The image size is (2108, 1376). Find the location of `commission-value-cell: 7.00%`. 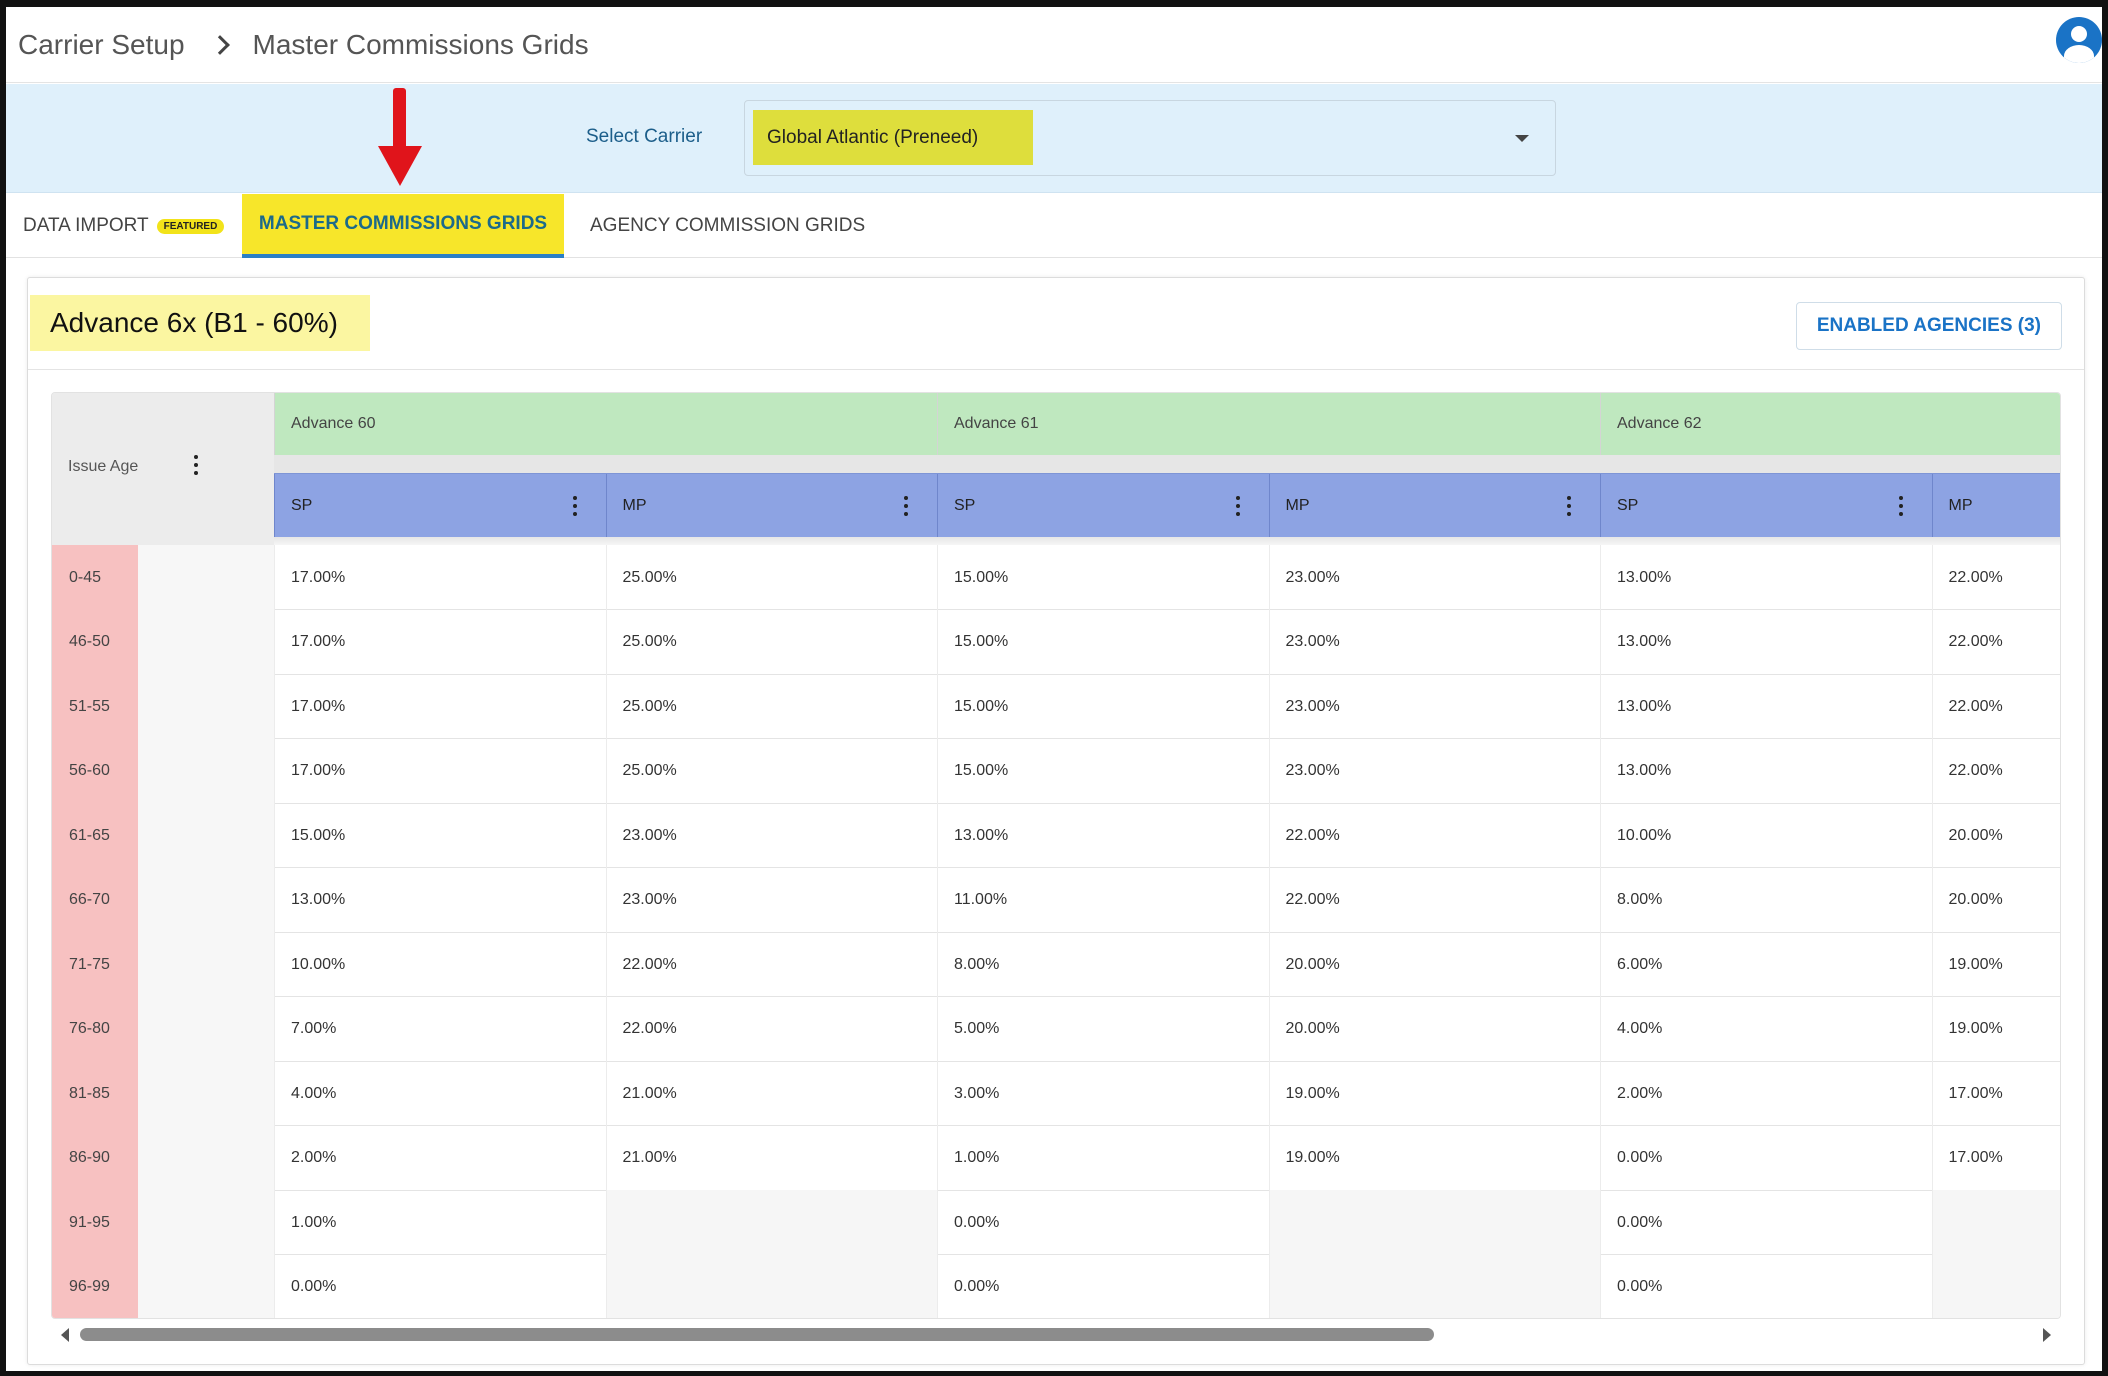

commission-value-cell: 7.00% is located at coordinates (440, 1029).